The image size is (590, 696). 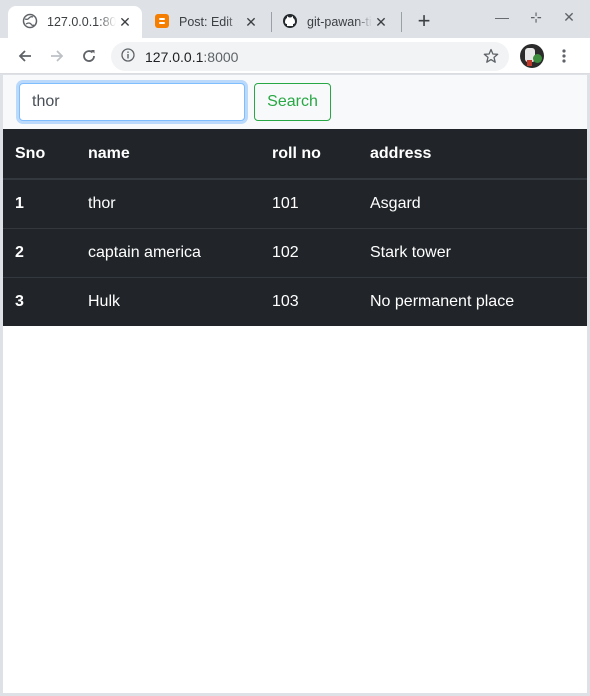 I want to click on cell-name: thor, so click(x=102, y=203).